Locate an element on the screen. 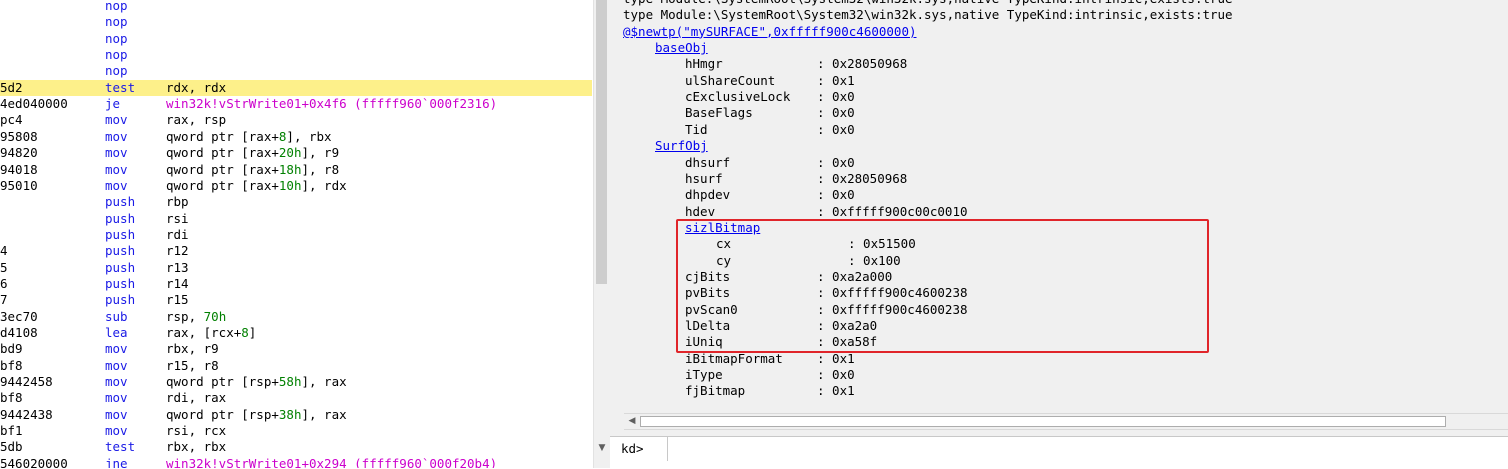 This screenshot has height=469, width=1508. disasm-line: 95808 mov qword ptr [rax+8], rbx is located at coordinates (296, 137).